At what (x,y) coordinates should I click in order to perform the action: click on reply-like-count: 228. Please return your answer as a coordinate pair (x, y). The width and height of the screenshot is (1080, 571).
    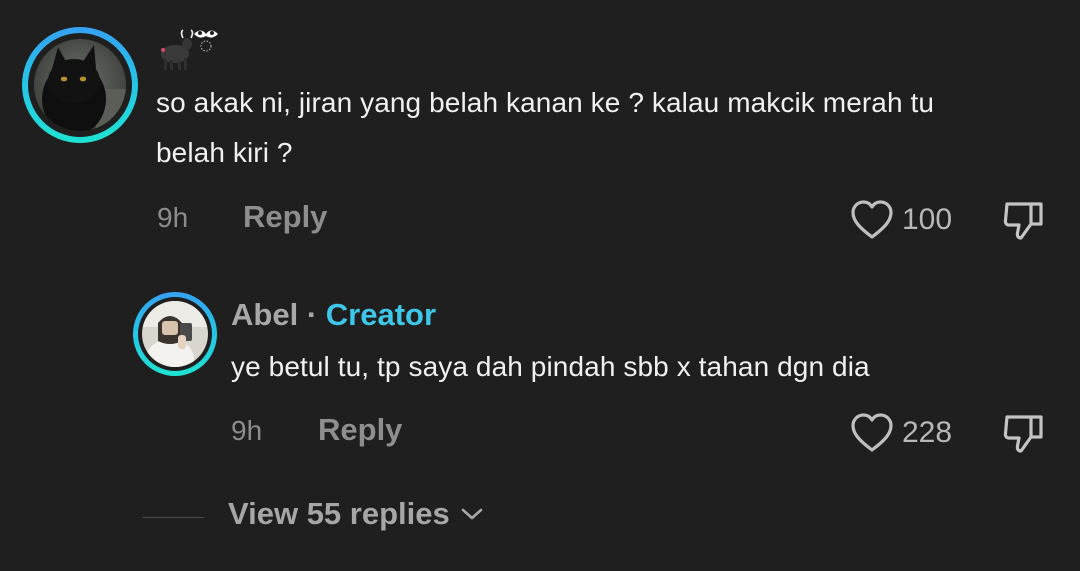
    Looking at the image, I should click on (927, 432).